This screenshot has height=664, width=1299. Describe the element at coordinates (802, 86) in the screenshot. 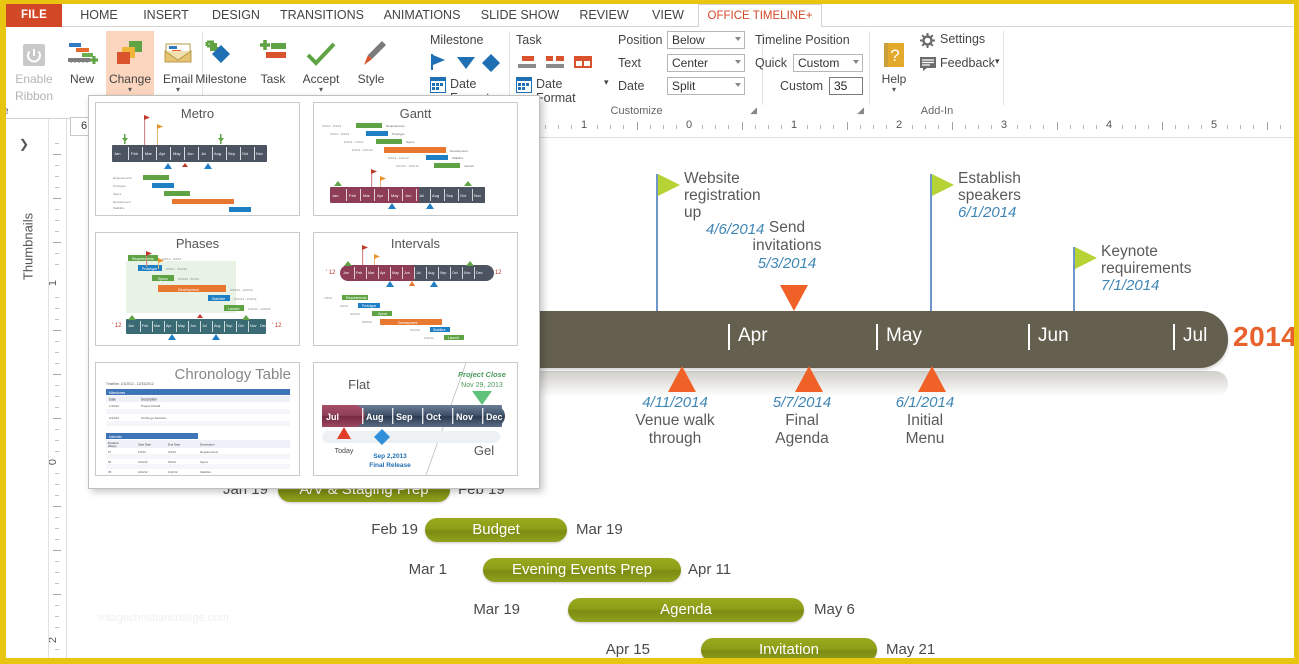

I see `custom-label: Custom` at that location.